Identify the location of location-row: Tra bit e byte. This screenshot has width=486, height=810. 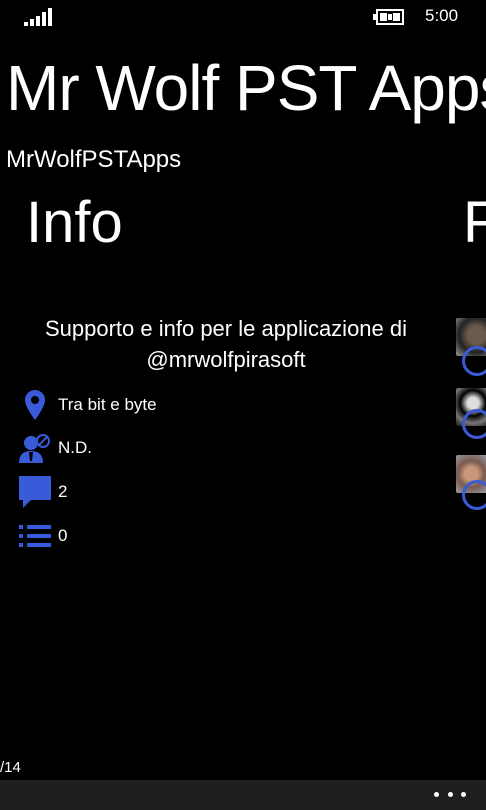
(87, 405).